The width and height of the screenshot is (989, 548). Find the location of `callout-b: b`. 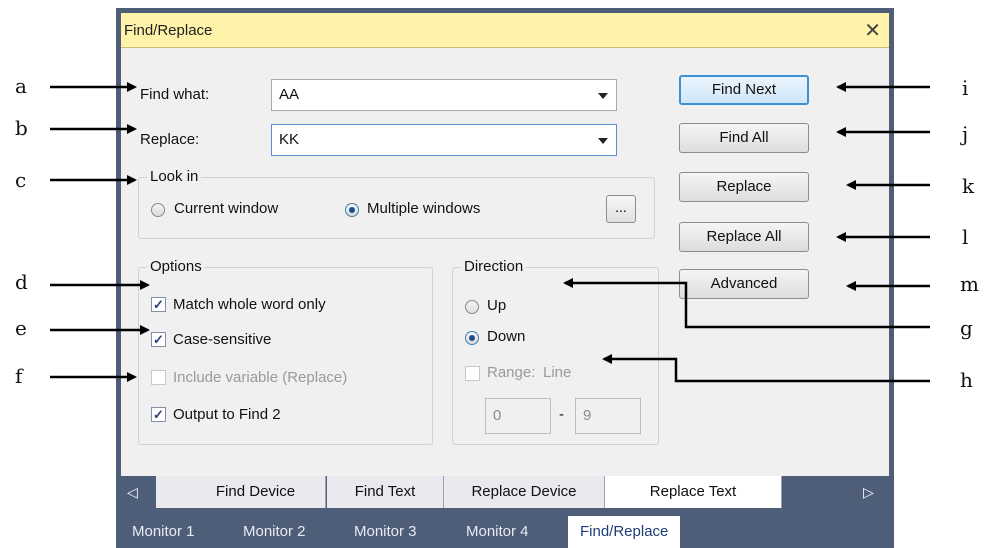

callout-b: b is located at coordinates (21, 128).